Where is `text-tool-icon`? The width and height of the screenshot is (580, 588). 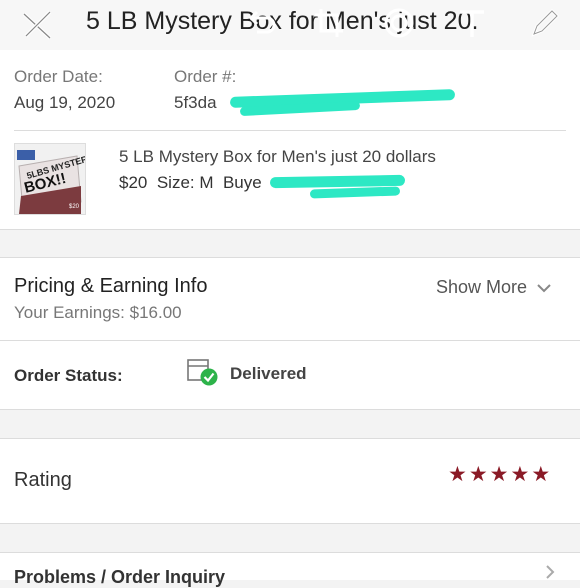 text-tool-icon is located at coordinates (472, 23).